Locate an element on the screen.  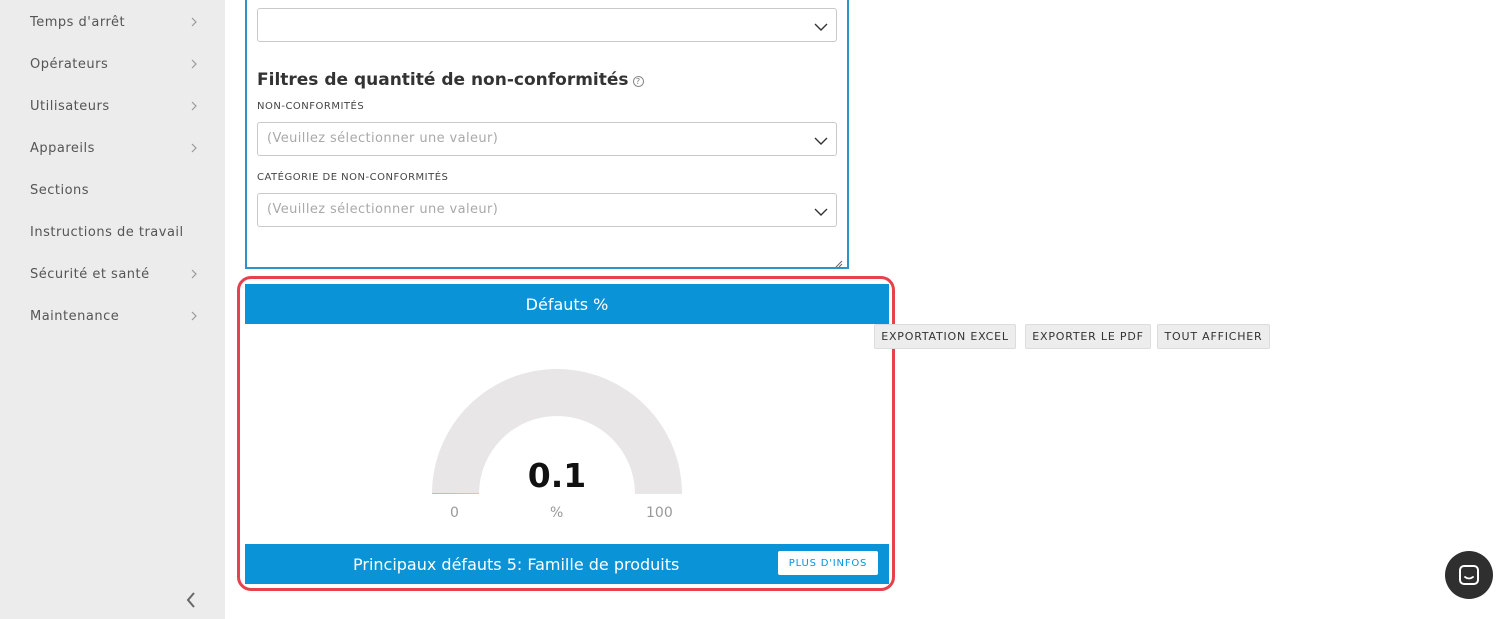
sidebar-item-utilisateurs: Utilisateurs is located at coordinates (112, 106).